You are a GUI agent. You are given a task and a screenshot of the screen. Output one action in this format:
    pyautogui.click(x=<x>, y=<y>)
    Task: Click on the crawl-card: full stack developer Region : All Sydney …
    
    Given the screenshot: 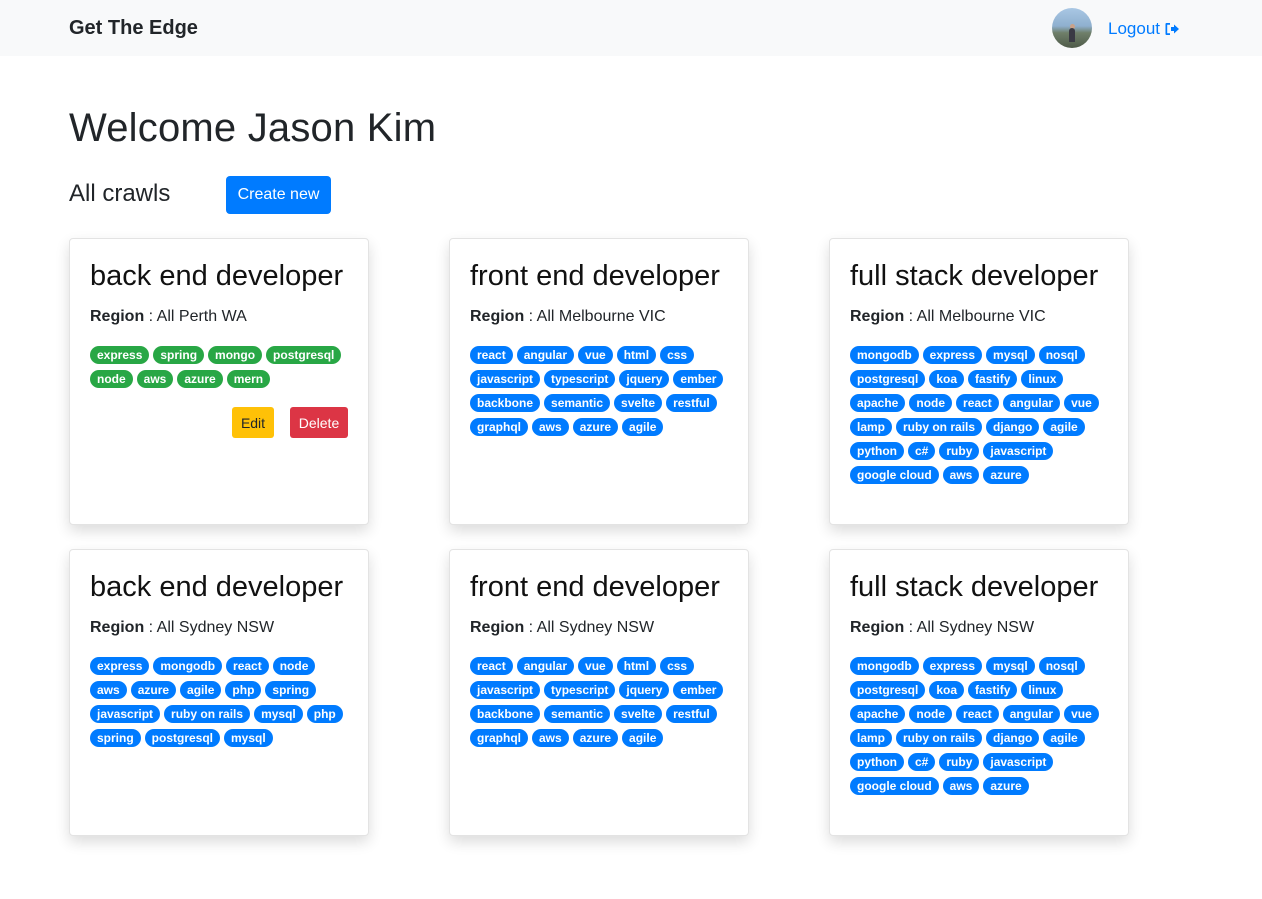 What is the action you would take?
    pyautogui.click(x=979, y=692)
    